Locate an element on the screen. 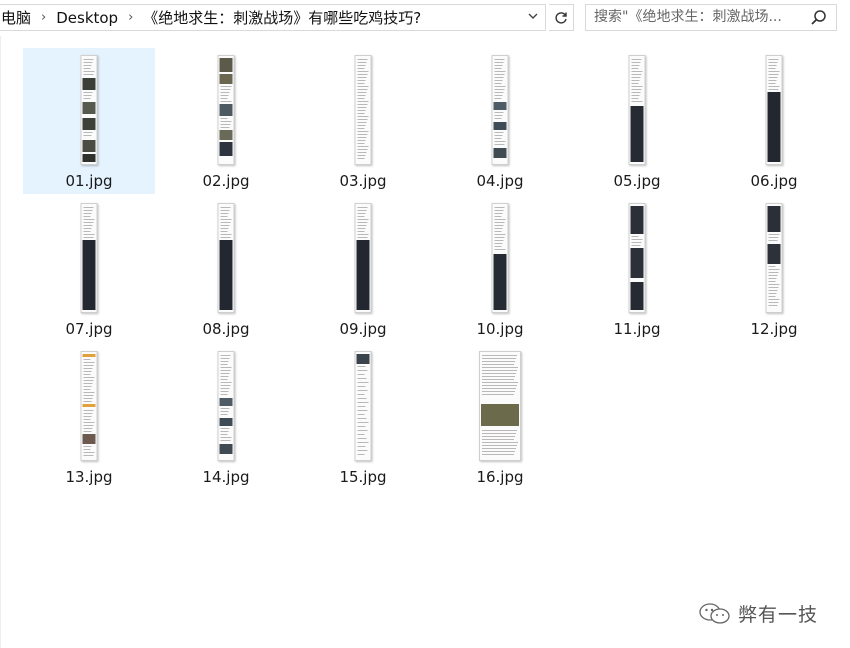 Image resolution: width=850 pixels, height=648 pixels. file-name: 01.jpg is located at coordinates (89, 181).